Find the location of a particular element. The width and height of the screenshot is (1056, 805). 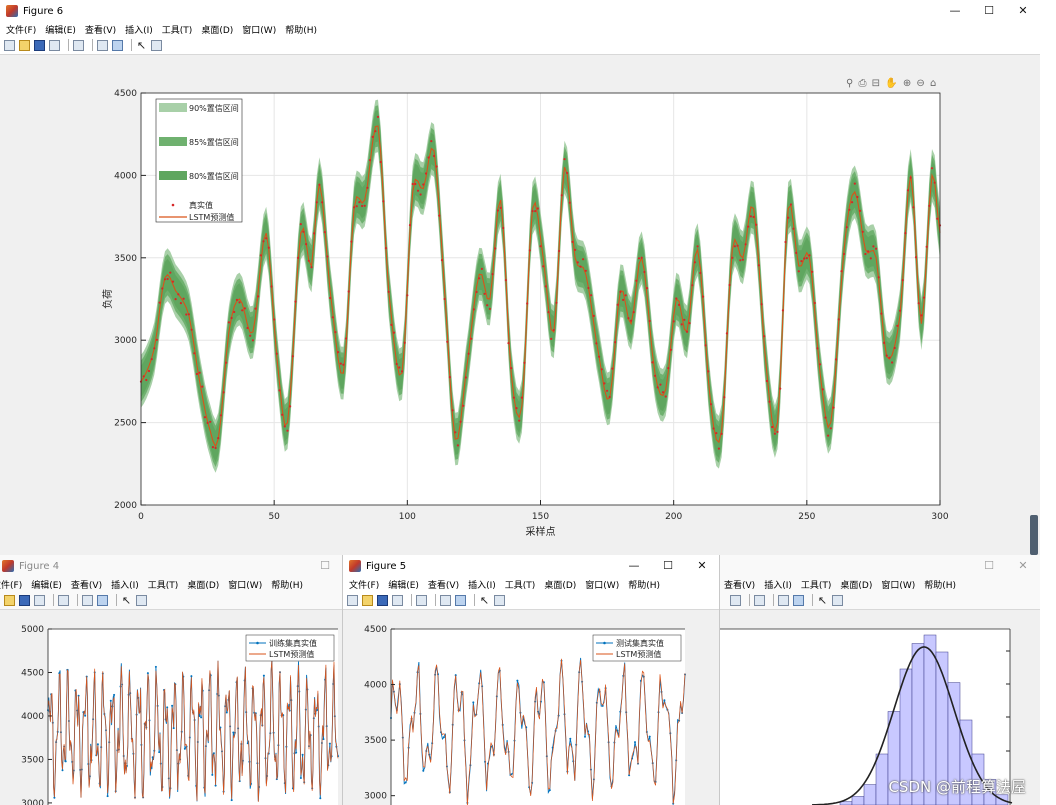

figure4-titlebar: Figure 4 ☐ is located at coordinates (171, 566).